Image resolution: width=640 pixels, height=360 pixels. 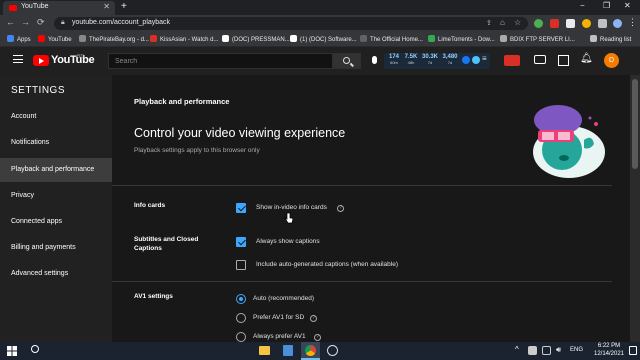 What do you see at coordinates (41, 38) in the screenshot?
I see `youtube-icon` at bounding box center [41, 38].